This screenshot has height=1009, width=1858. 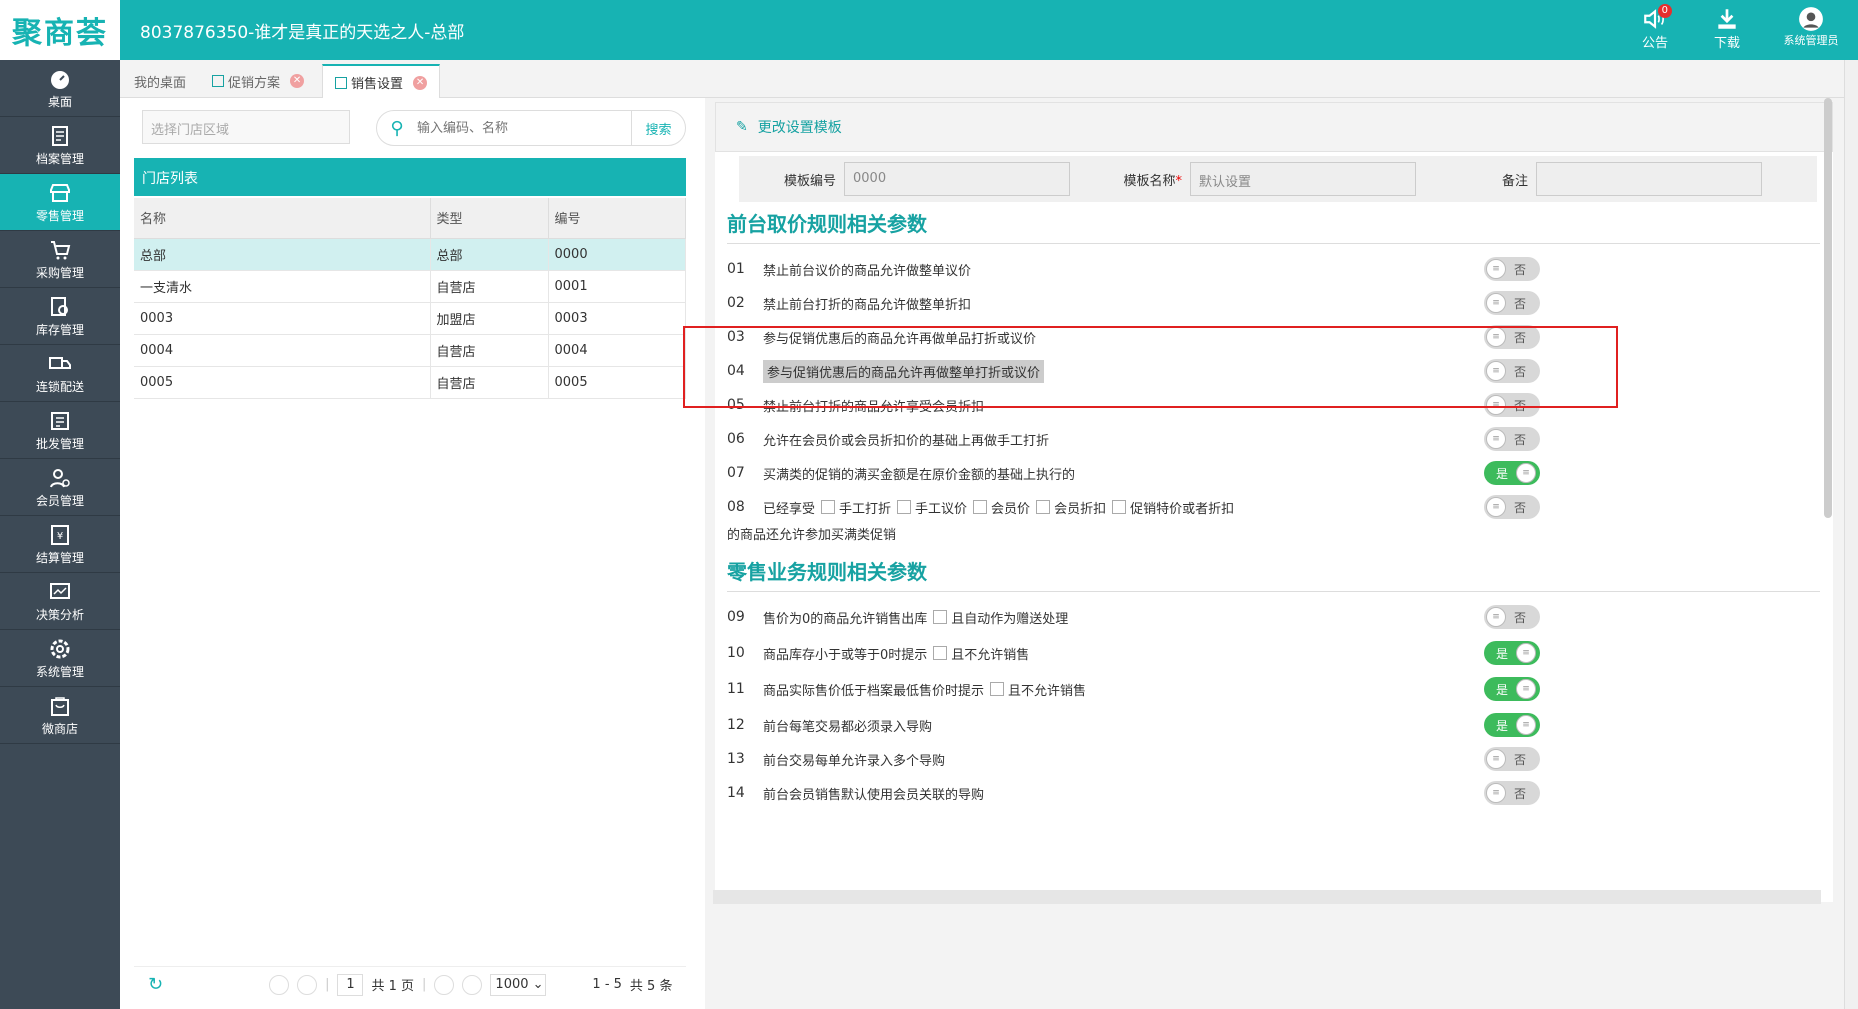 What do you see at coordinates (60, 715) in the screenshot?
I see `sidebar-item-mini-shop: 微商店` at bounding box center [60, 715].